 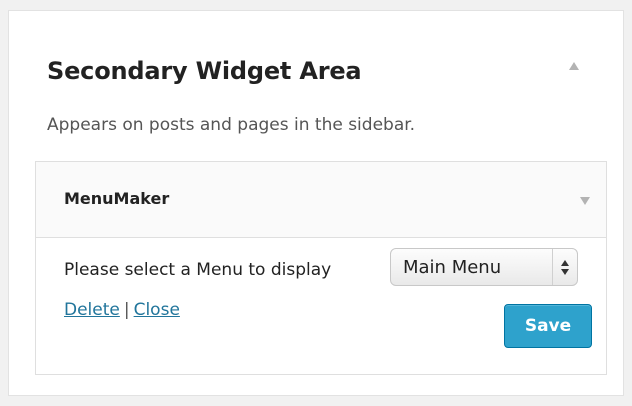 What do you see at coordinates (548, 326) in the screenshot?
I see `save-button: Save` at bounding box center [548, 326].